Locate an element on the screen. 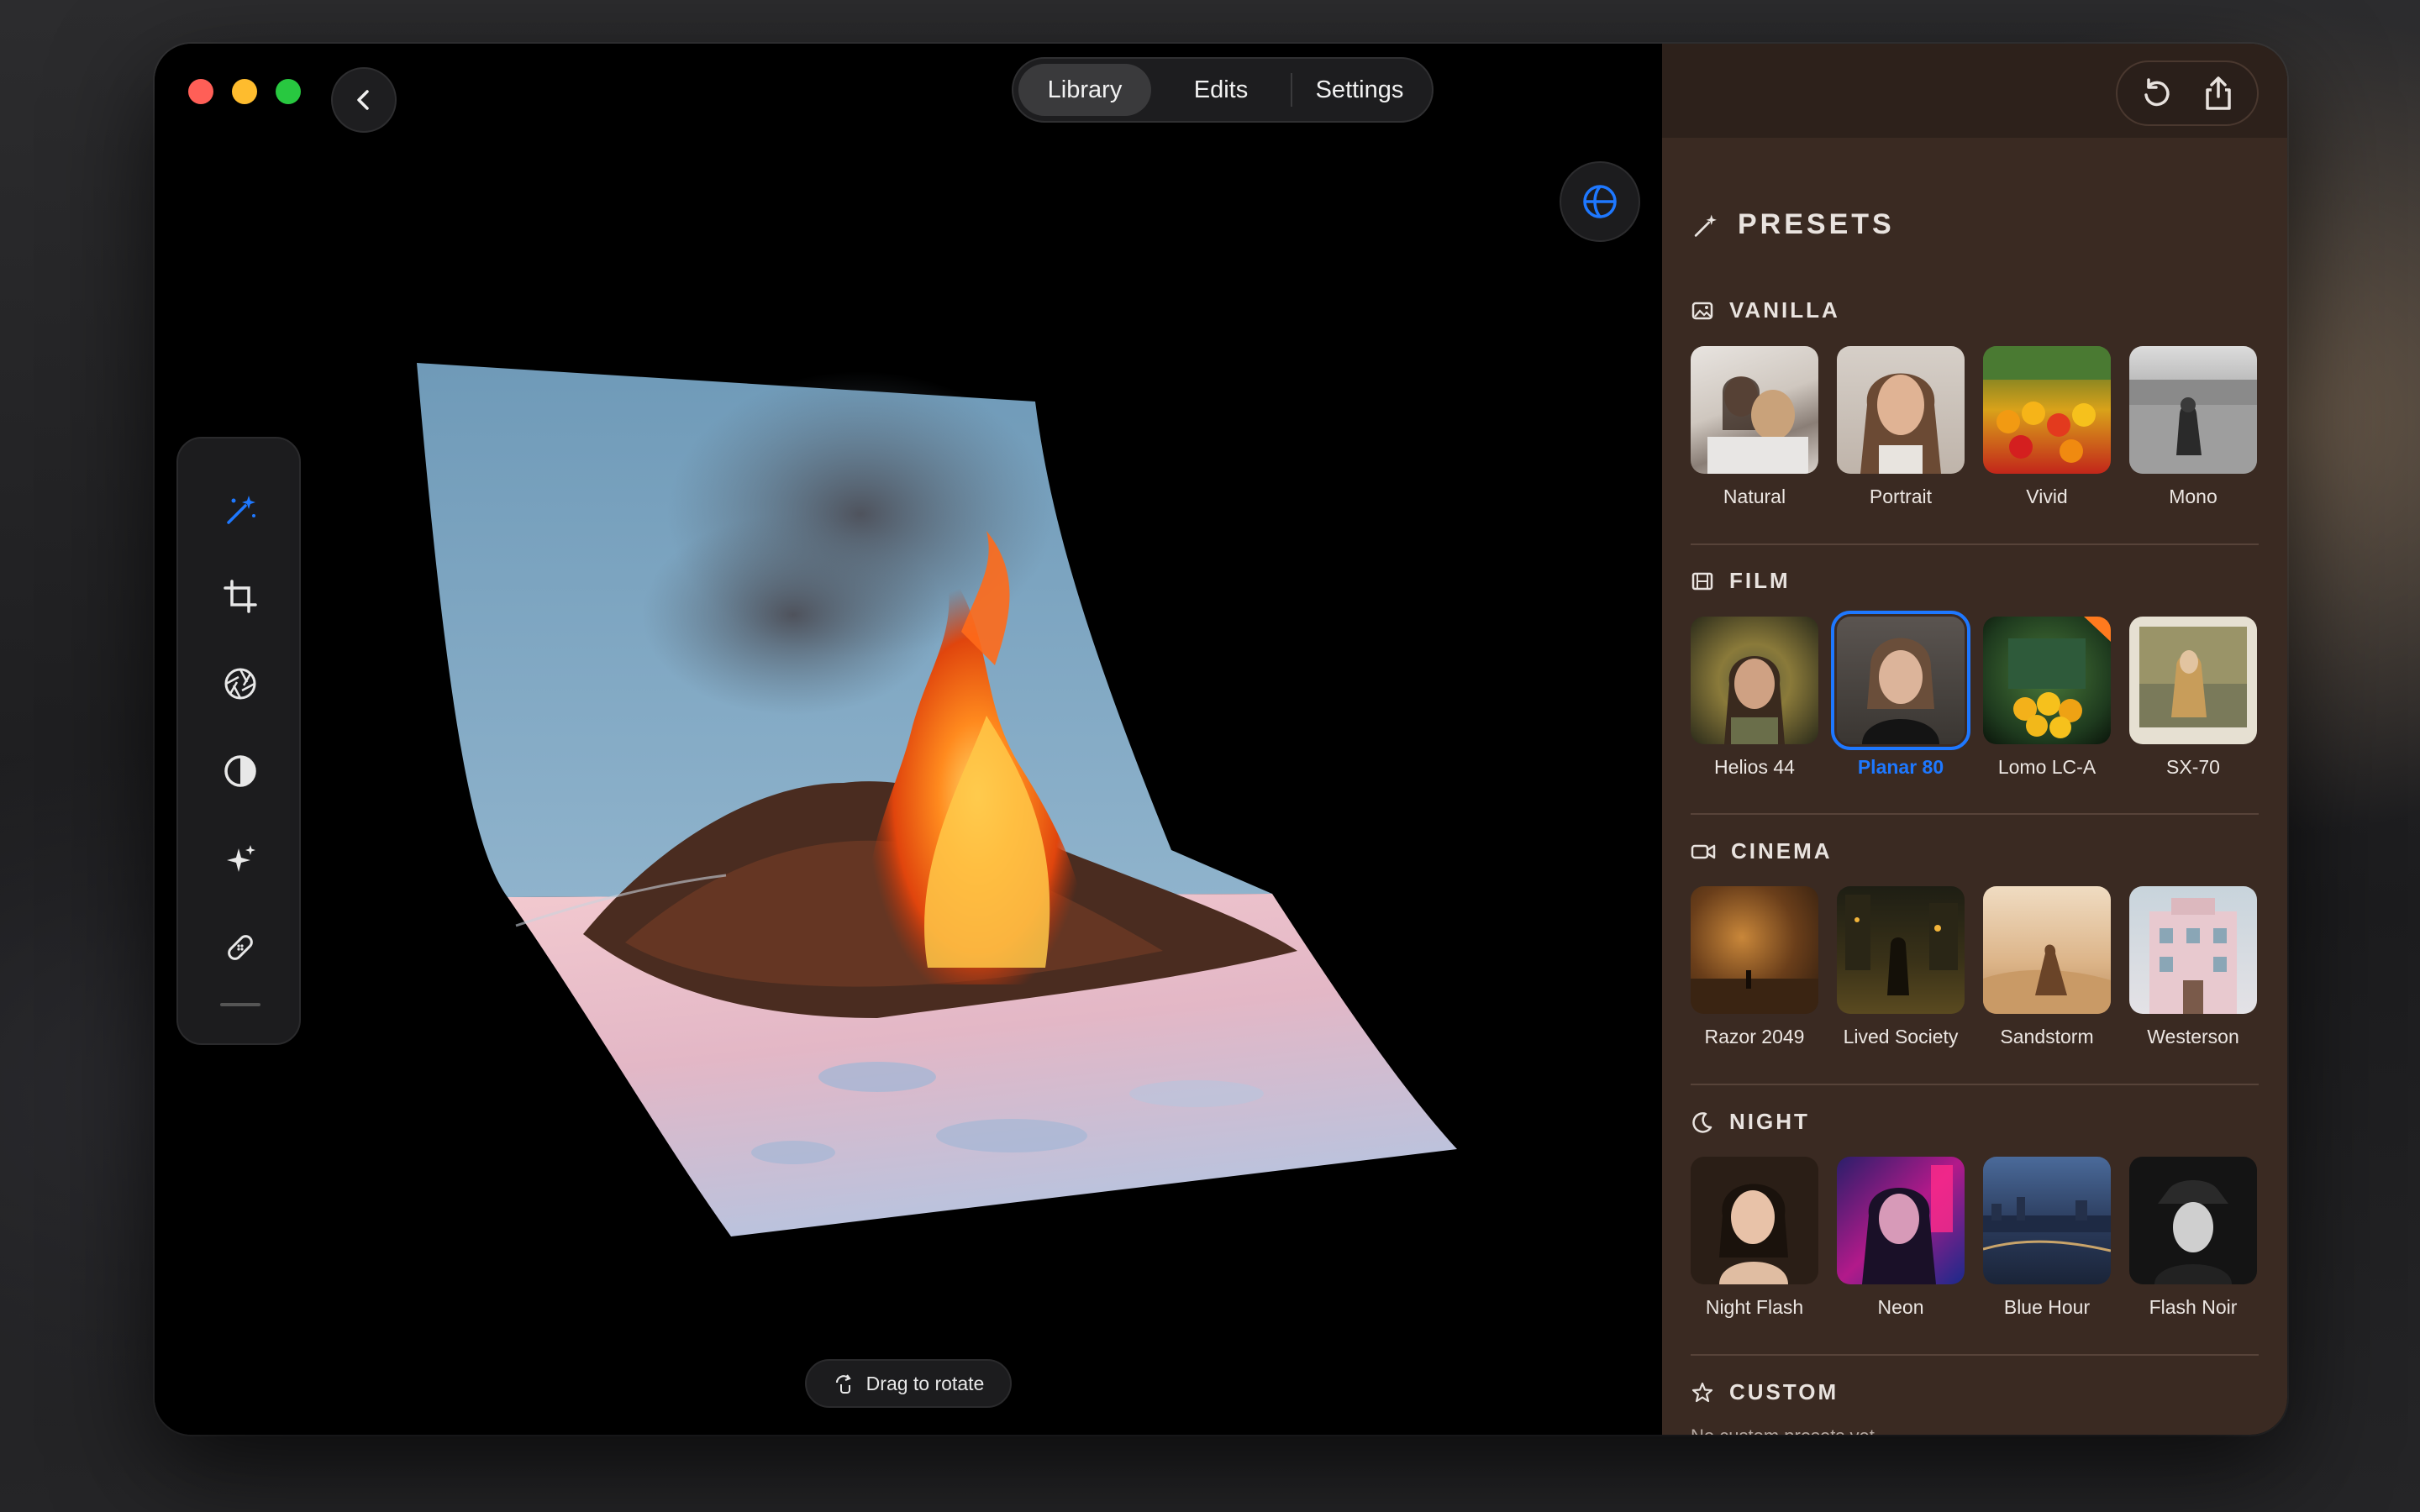 Image resolution: width=2420 pixels, height=1512 pixels. preset-portrait: Portrait is located at coordinates (1901, 427).